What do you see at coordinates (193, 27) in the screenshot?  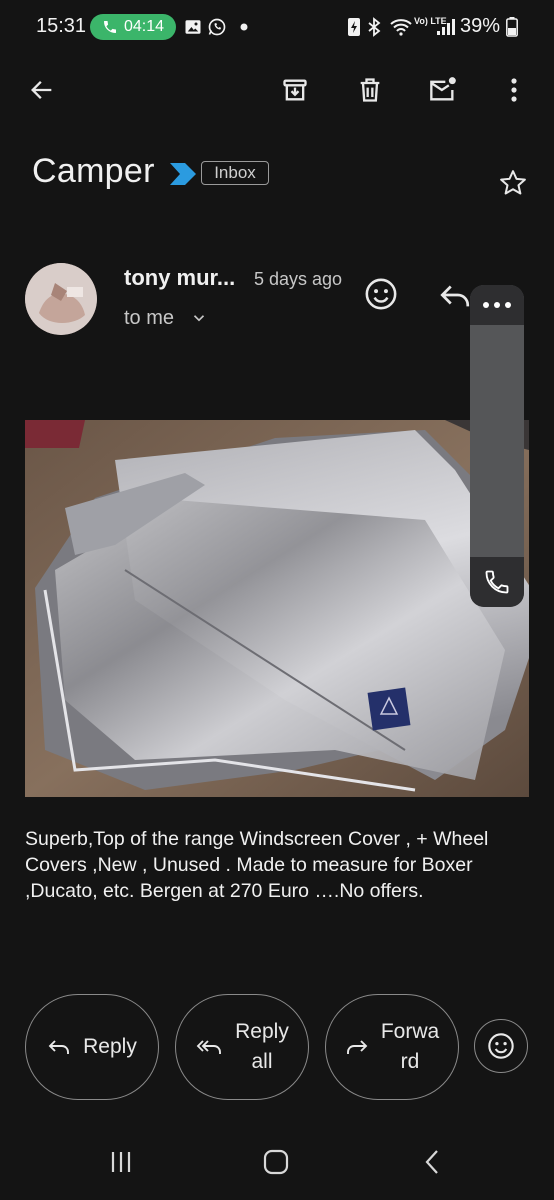 I see `gallery-icon` at bounding box center [193, 27].